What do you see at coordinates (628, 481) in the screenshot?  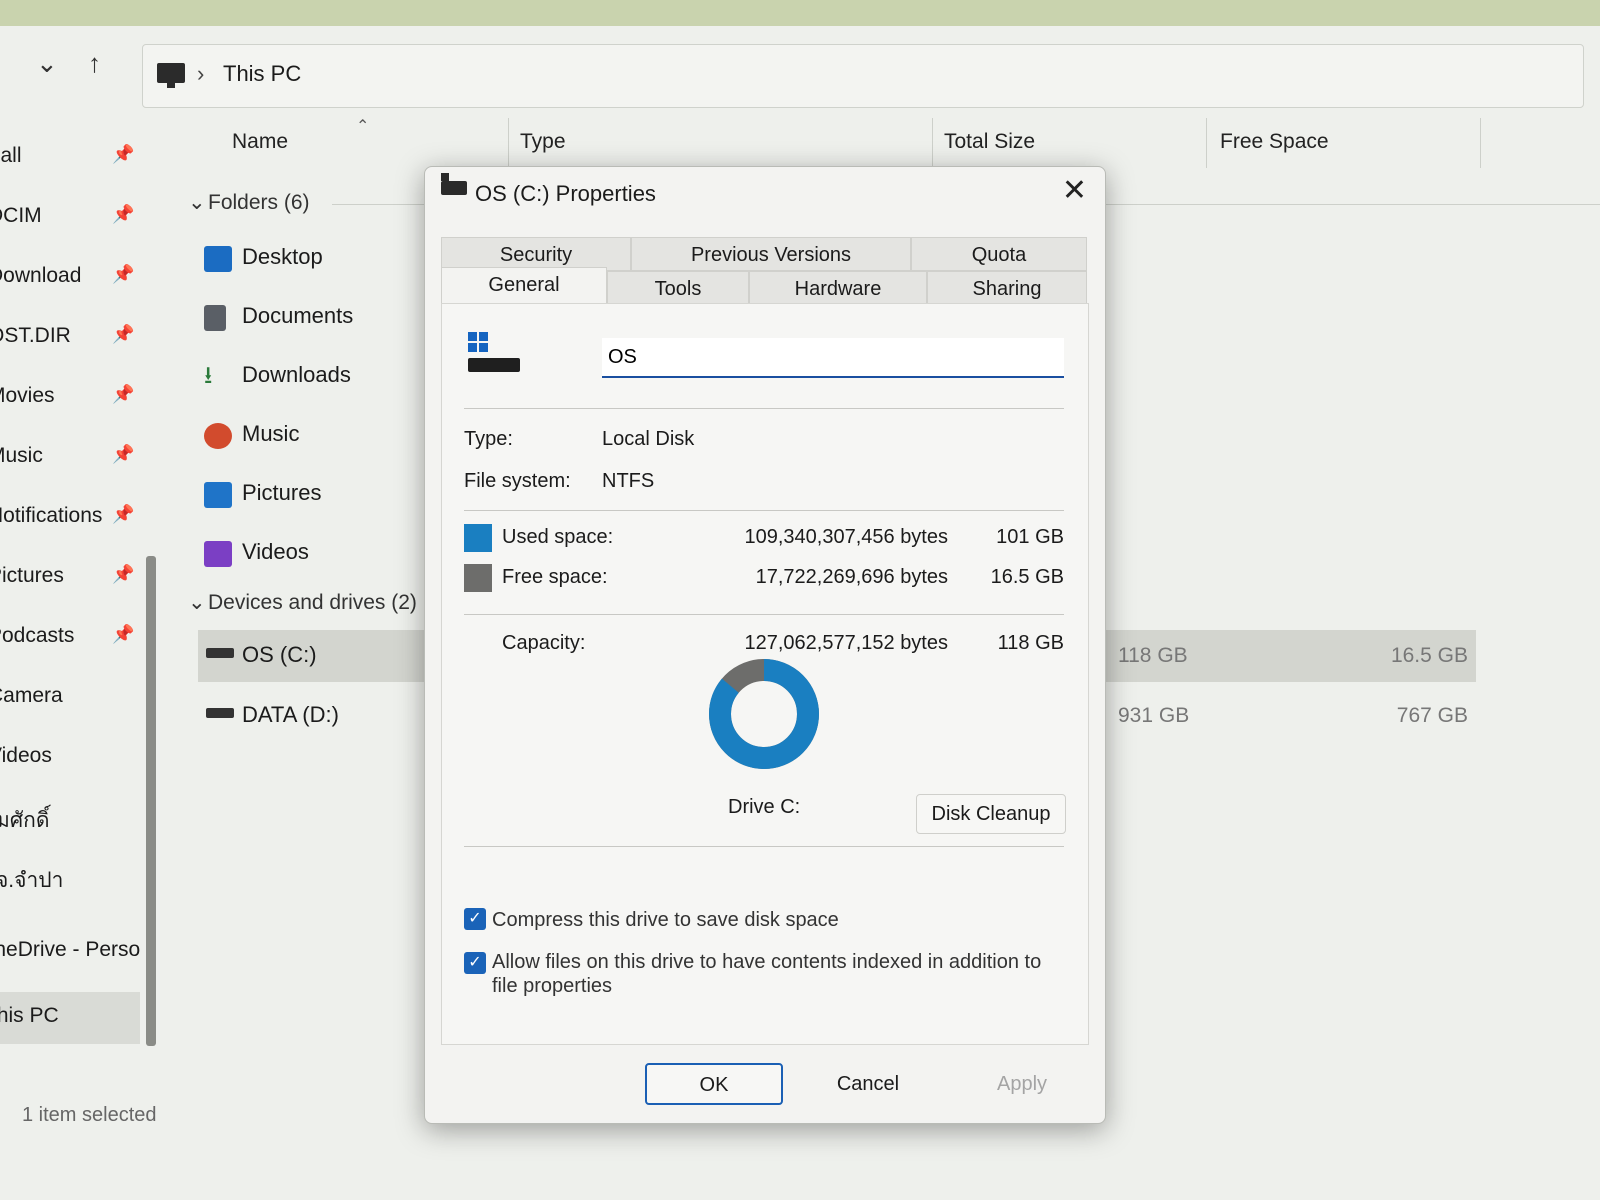 I see `file-system-value: NTFS` at bounding box center [628, 481].